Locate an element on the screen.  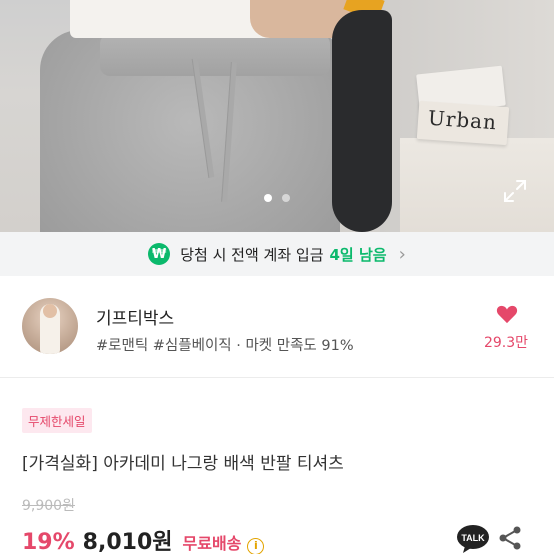
share-icon is located at coordinates (510, 538).